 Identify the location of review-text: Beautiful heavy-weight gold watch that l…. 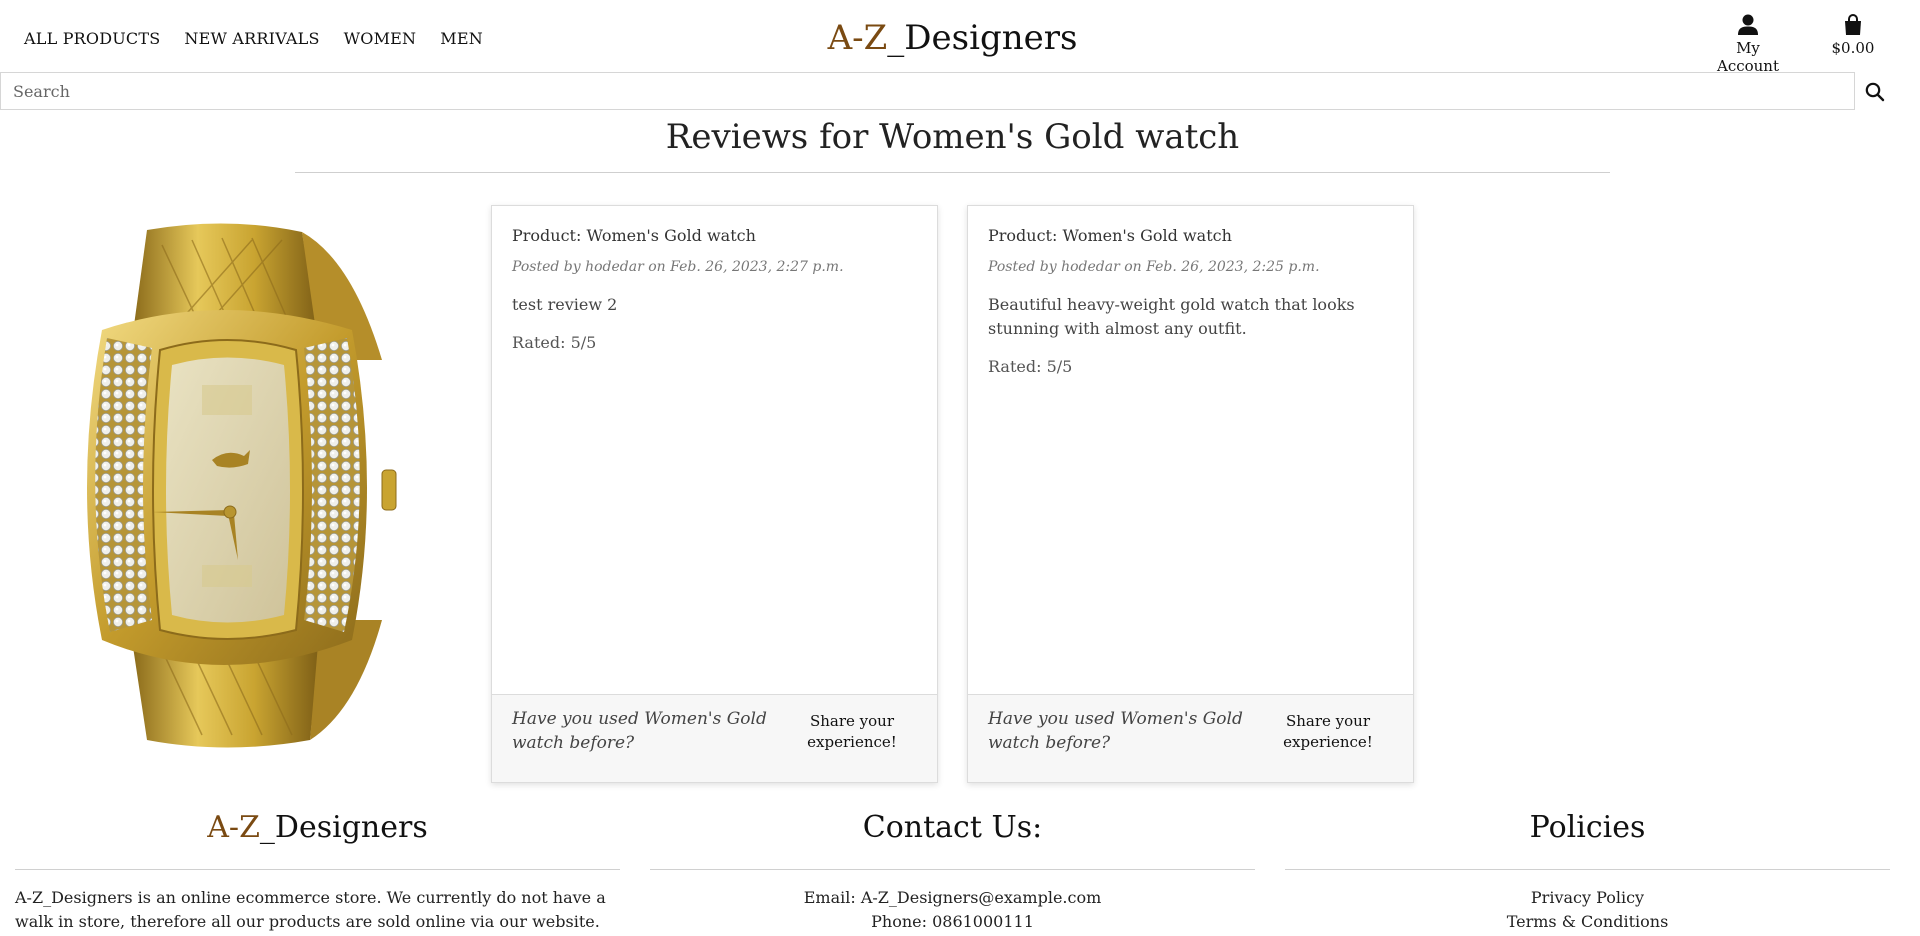
(1171, 316).